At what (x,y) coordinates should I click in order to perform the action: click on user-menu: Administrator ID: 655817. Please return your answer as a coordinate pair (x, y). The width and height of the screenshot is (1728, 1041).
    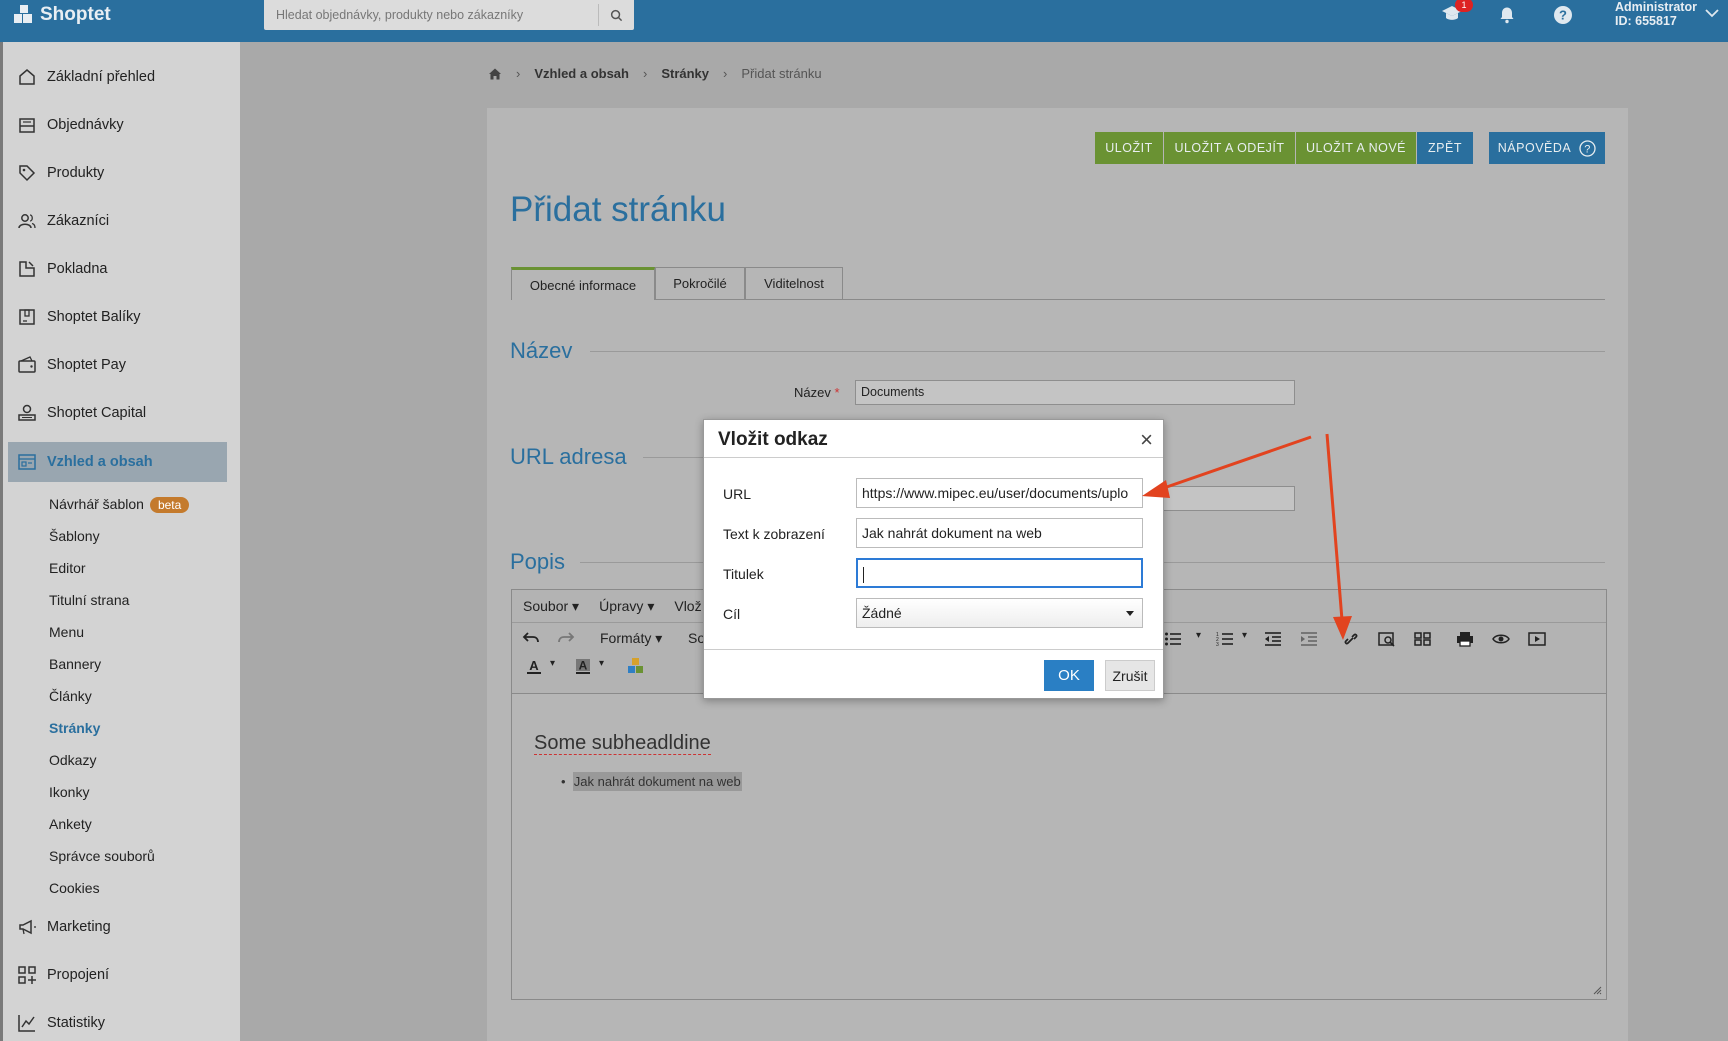
    Looking at the image, I should click on (1656, 14).